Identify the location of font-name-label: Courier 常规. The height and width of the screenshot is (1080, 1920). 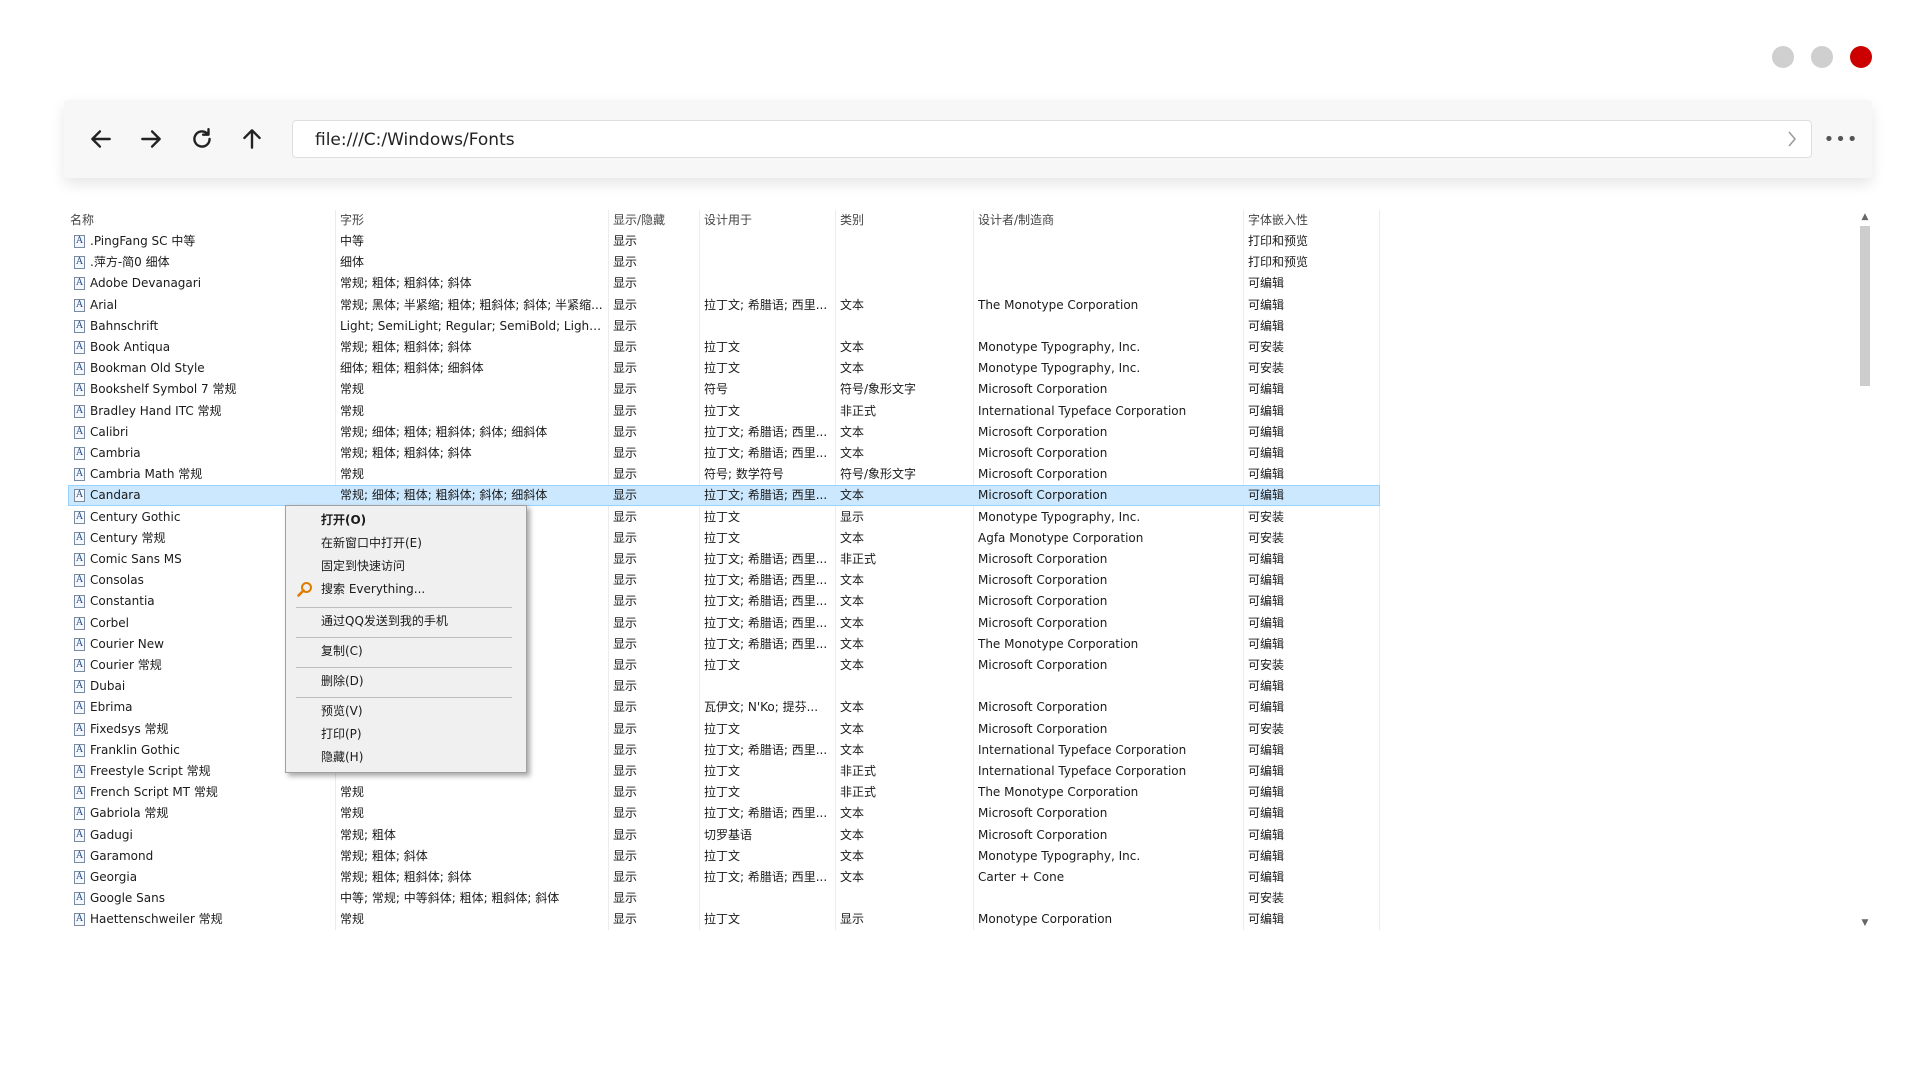
(126, 665).